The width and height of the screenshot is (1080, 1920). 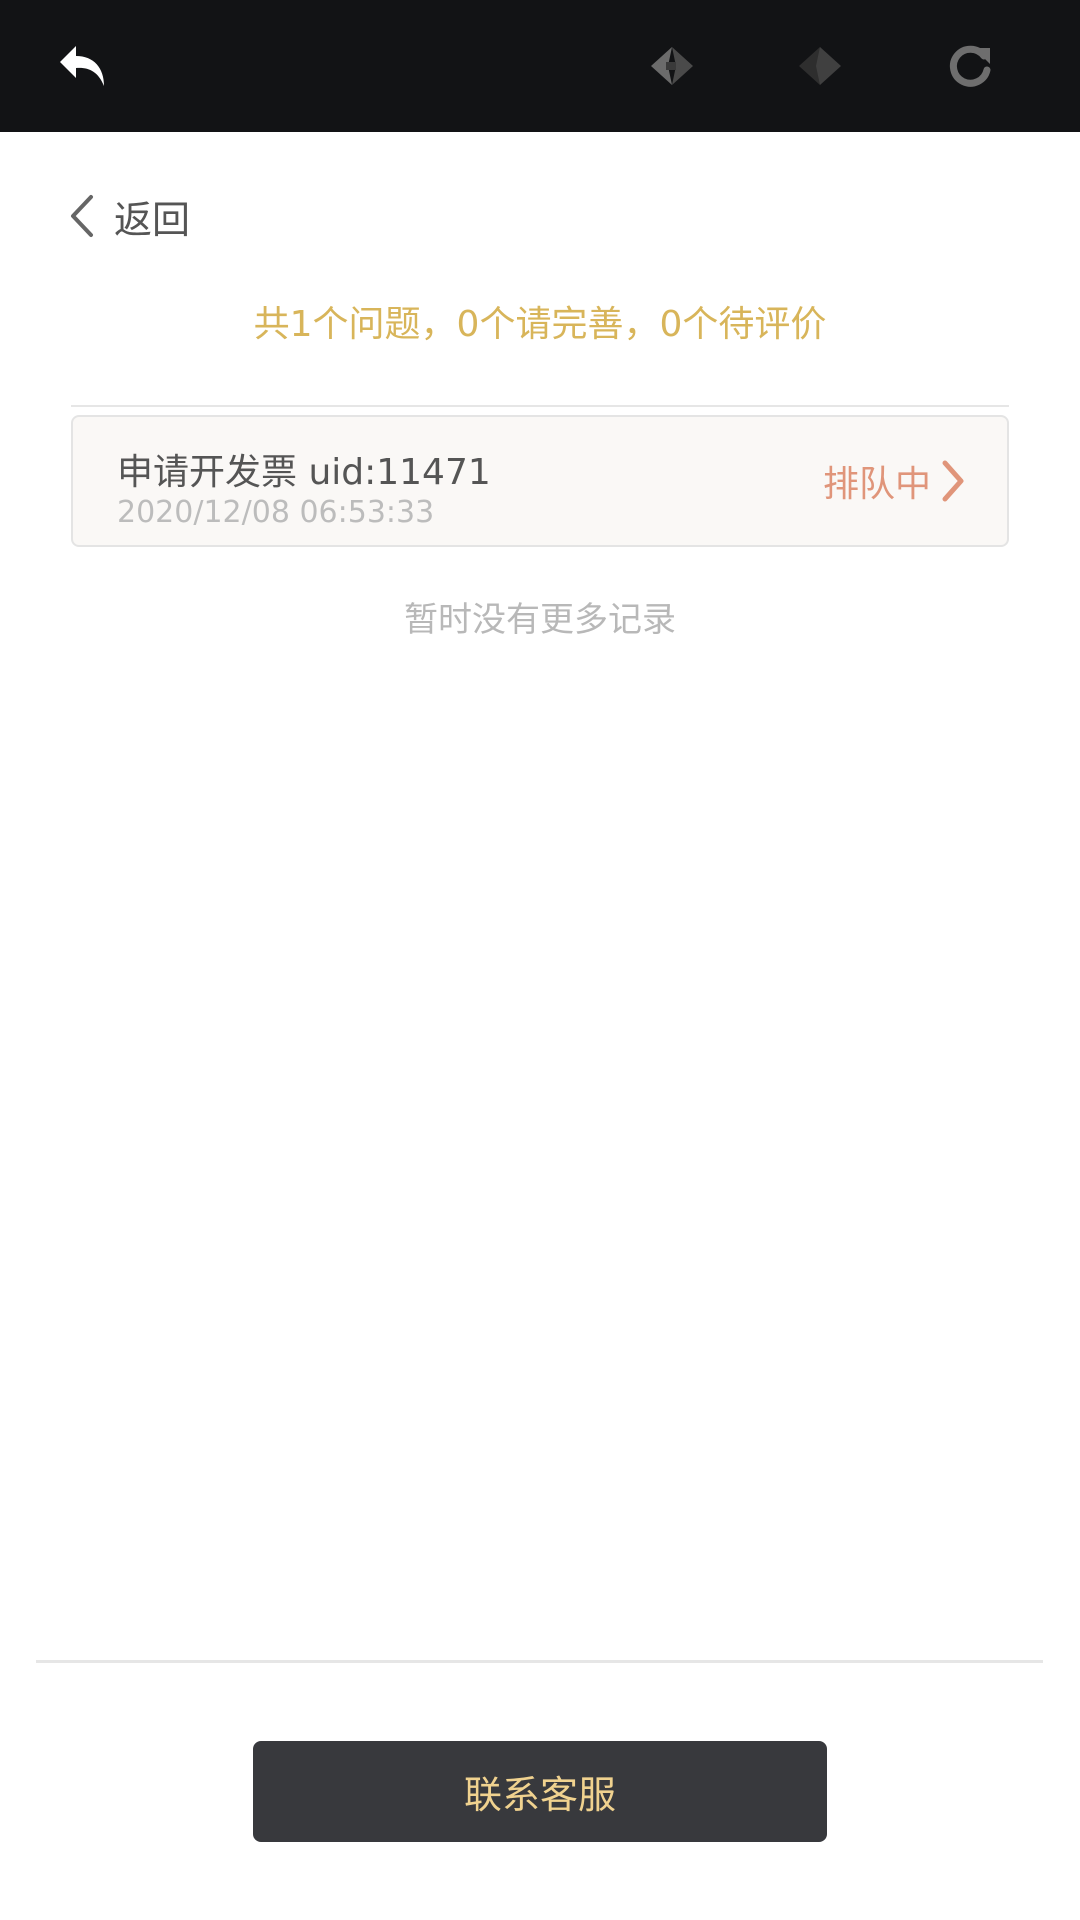 I want to click on diamond-right-icon, so click(x=820, y=66).